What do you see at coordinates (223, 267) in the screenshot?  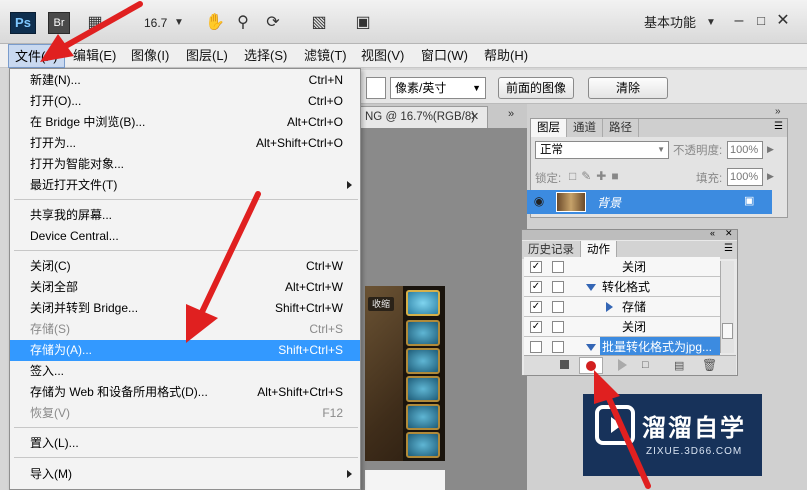 I see `arrow-to-save-as` at bounding box center [223, 267].